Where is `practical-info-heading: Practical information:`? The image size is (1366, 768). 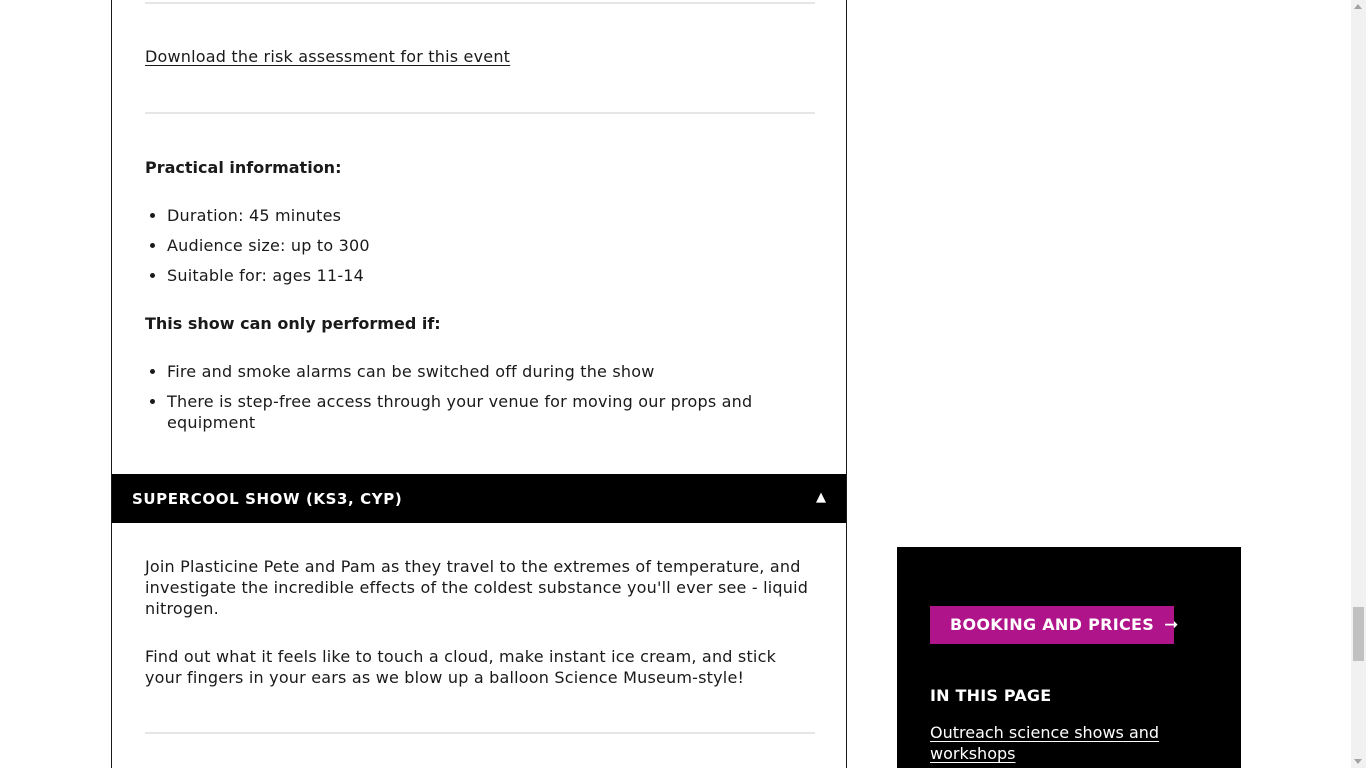 practical-info-heading: Practical information: is located at coordinates (243, 167).